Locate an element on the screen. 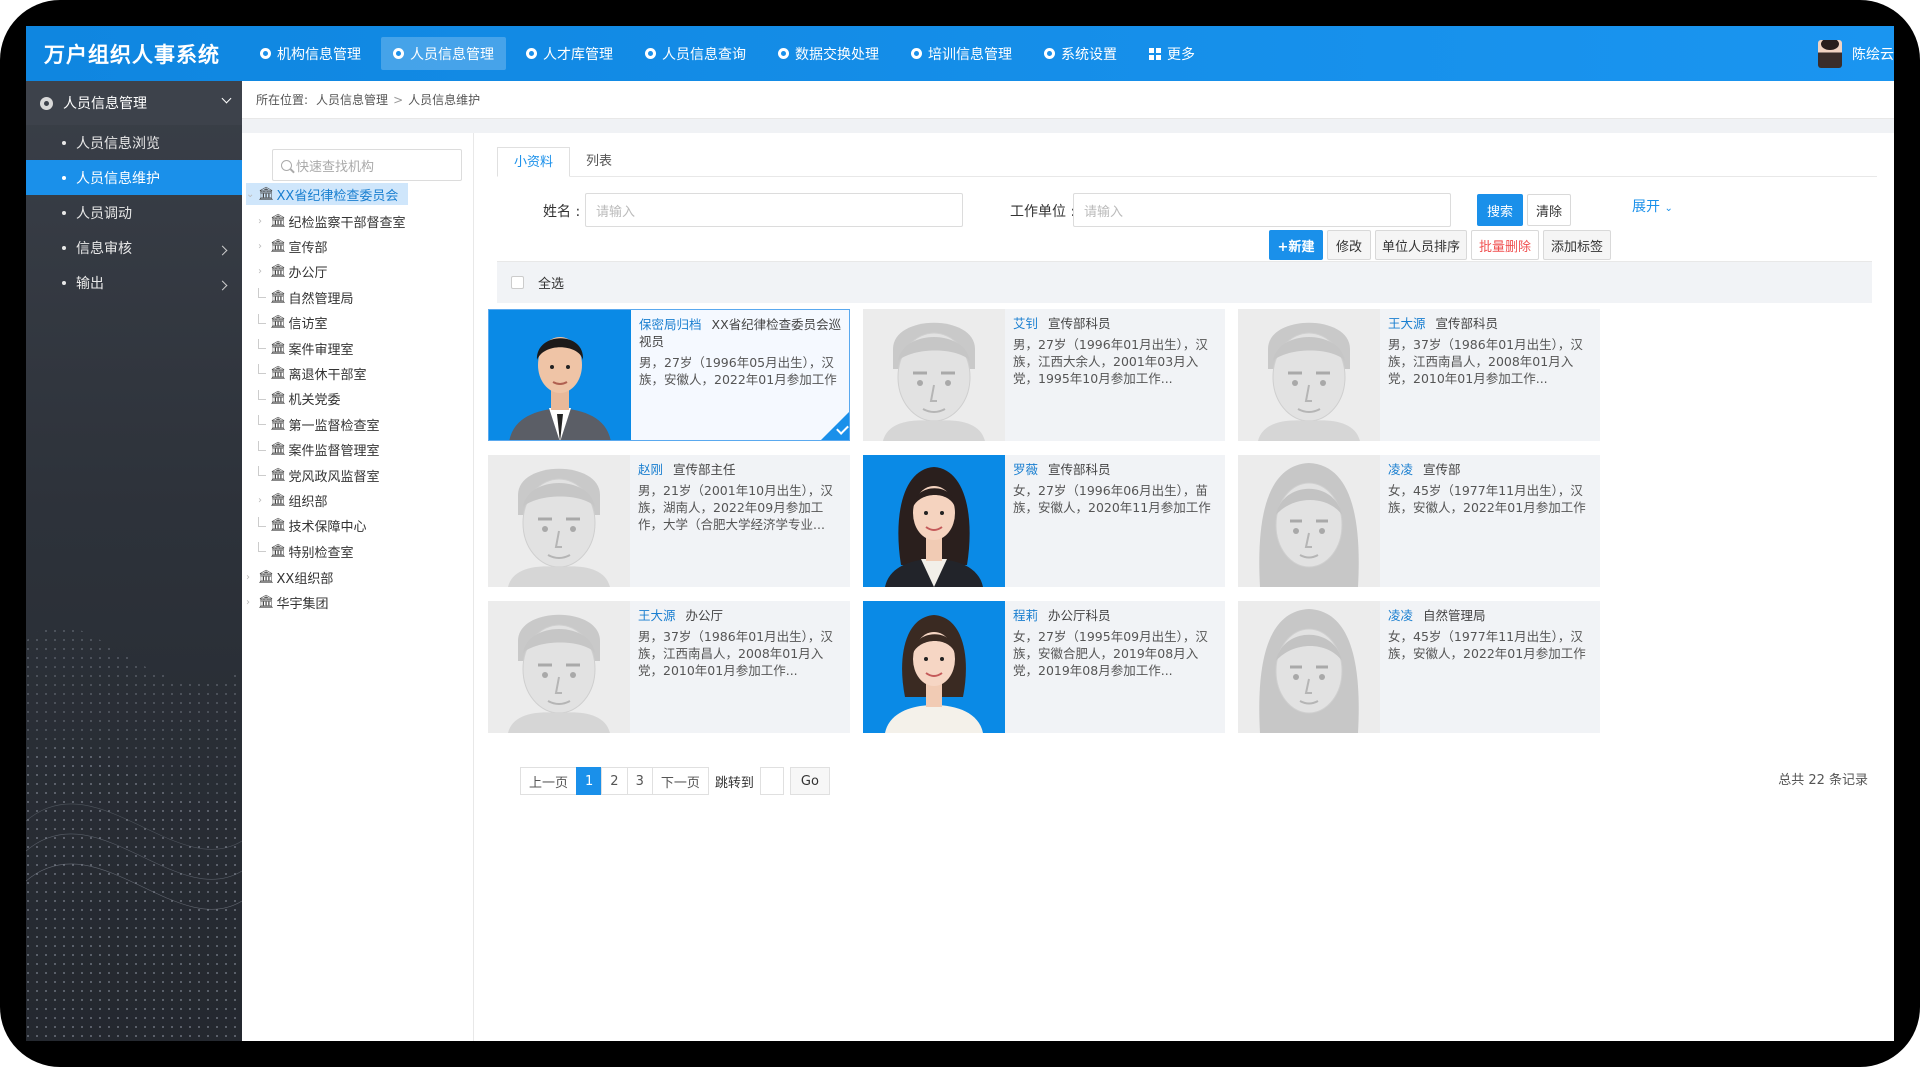 The height and width of the screenshot is (1067, 1920). avatar is located at coordinates (1830, 53).